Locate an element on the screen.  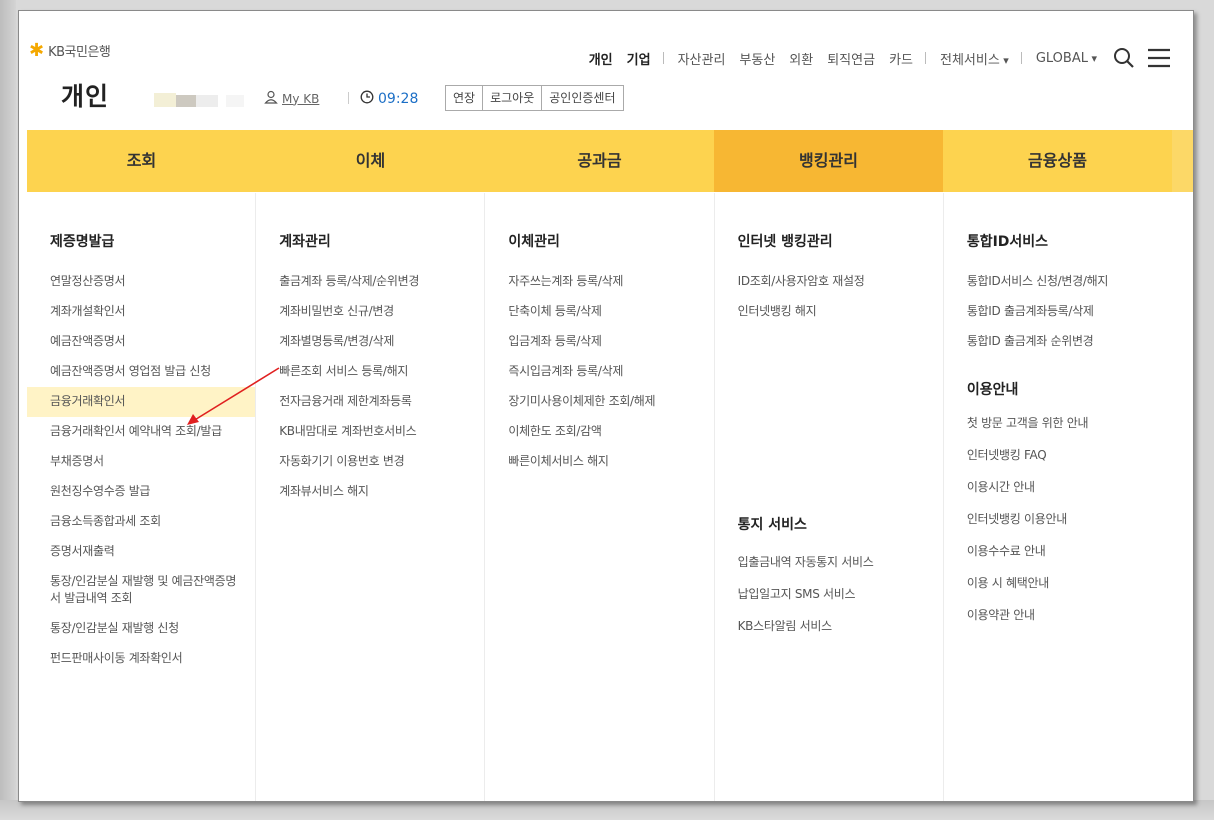
menu-item: 즉시입금계좌 등록/삭제 is located at coordinates (599, 372).